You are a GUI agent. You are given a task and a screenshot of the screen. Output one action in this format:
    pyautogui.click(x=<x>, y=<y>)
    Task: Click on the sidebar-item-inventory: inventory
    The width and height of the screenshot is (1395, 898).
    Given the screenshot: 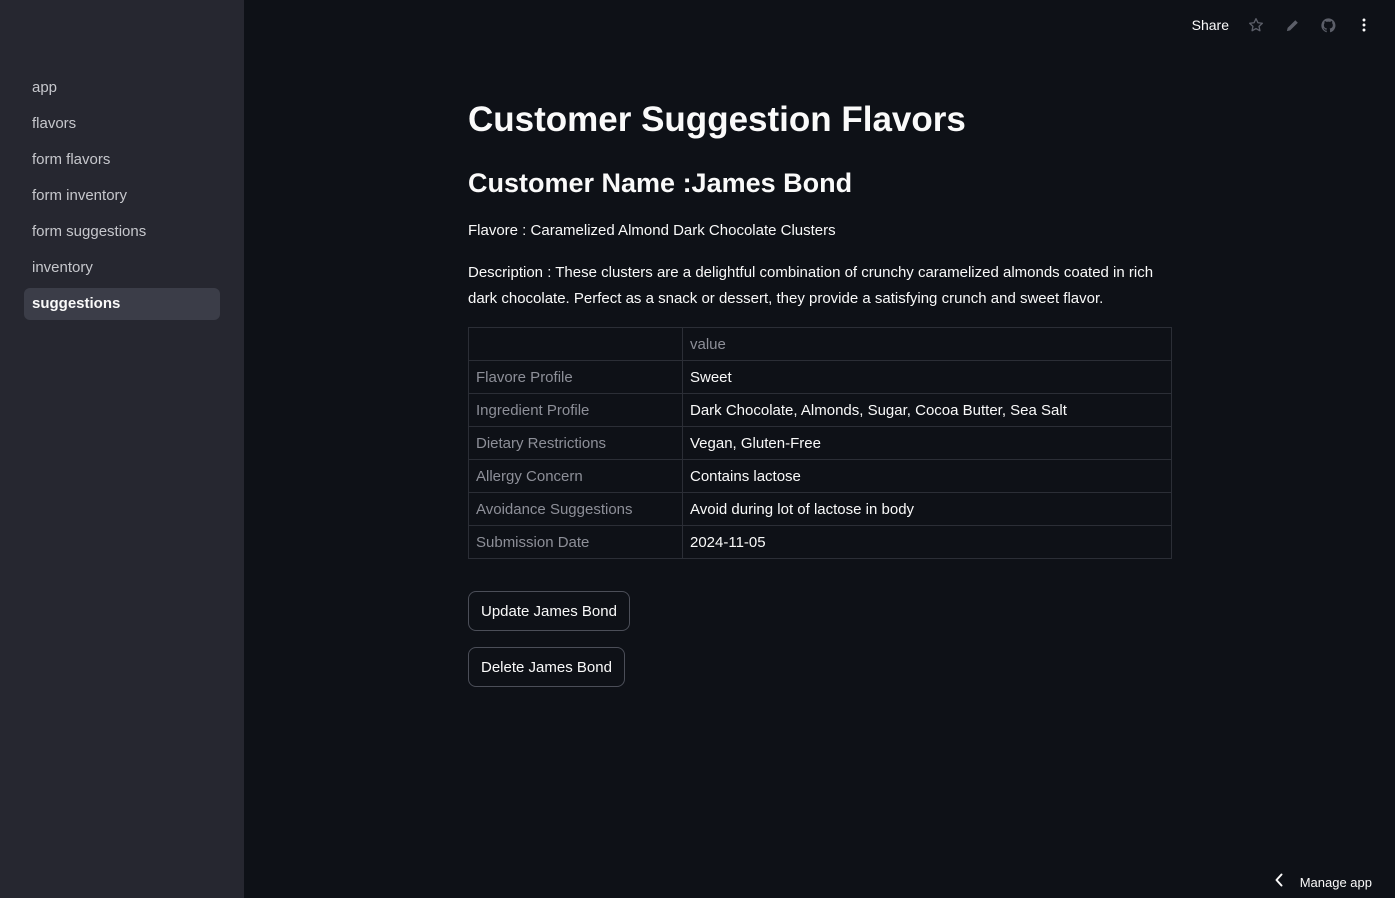 What is the action you would take?
    pyautogui.click(x=122, y=268)
    